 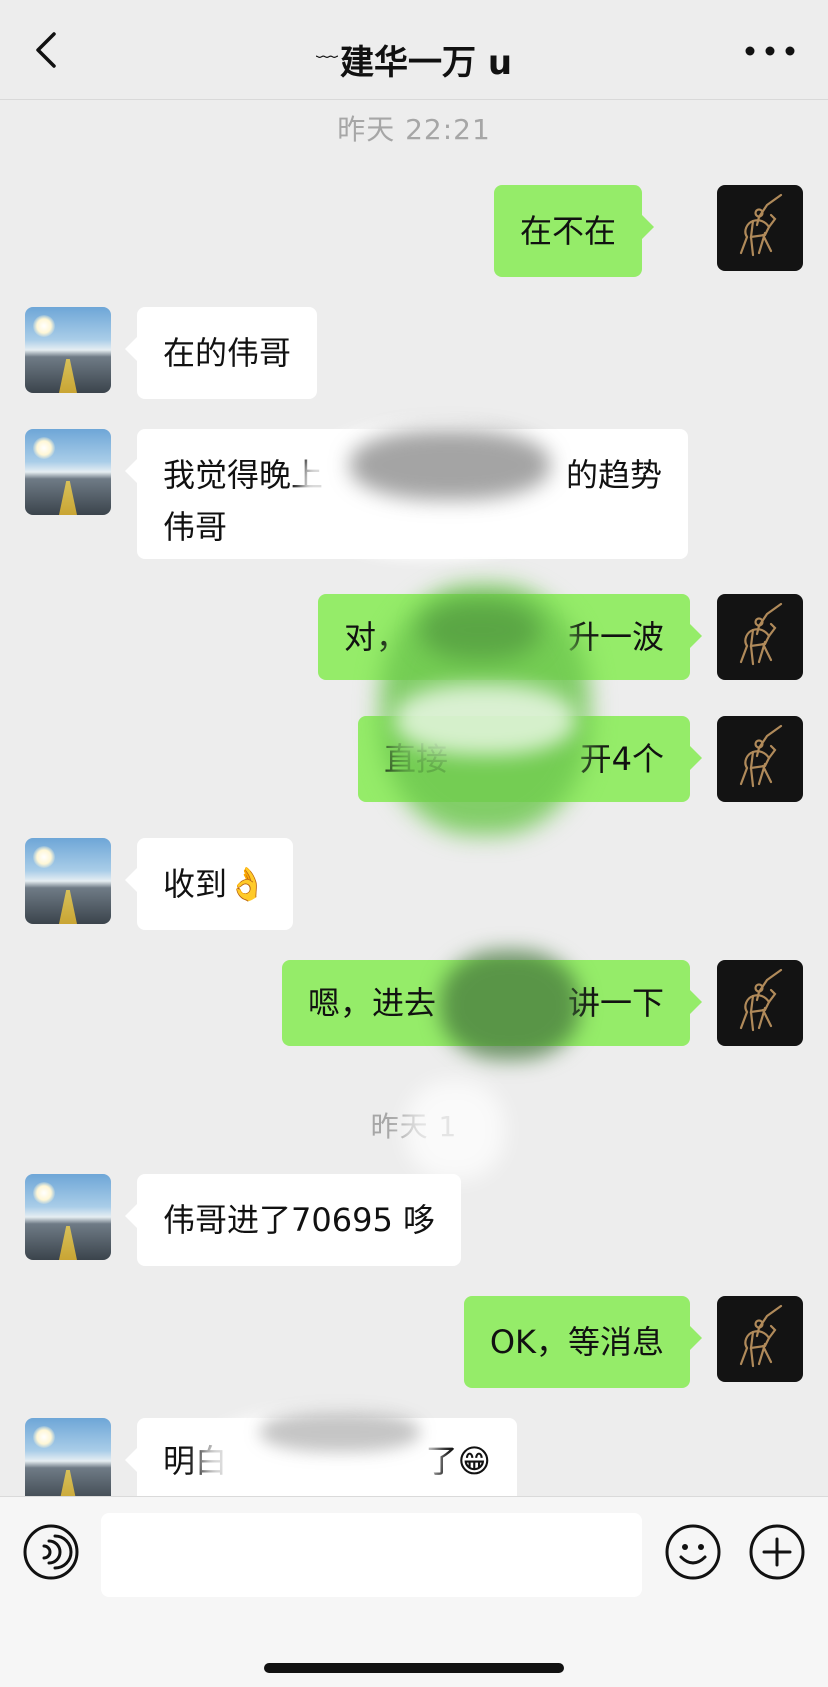 I want to click on chat-title: ﹏建华一万 u, so click(x=414, y=56).